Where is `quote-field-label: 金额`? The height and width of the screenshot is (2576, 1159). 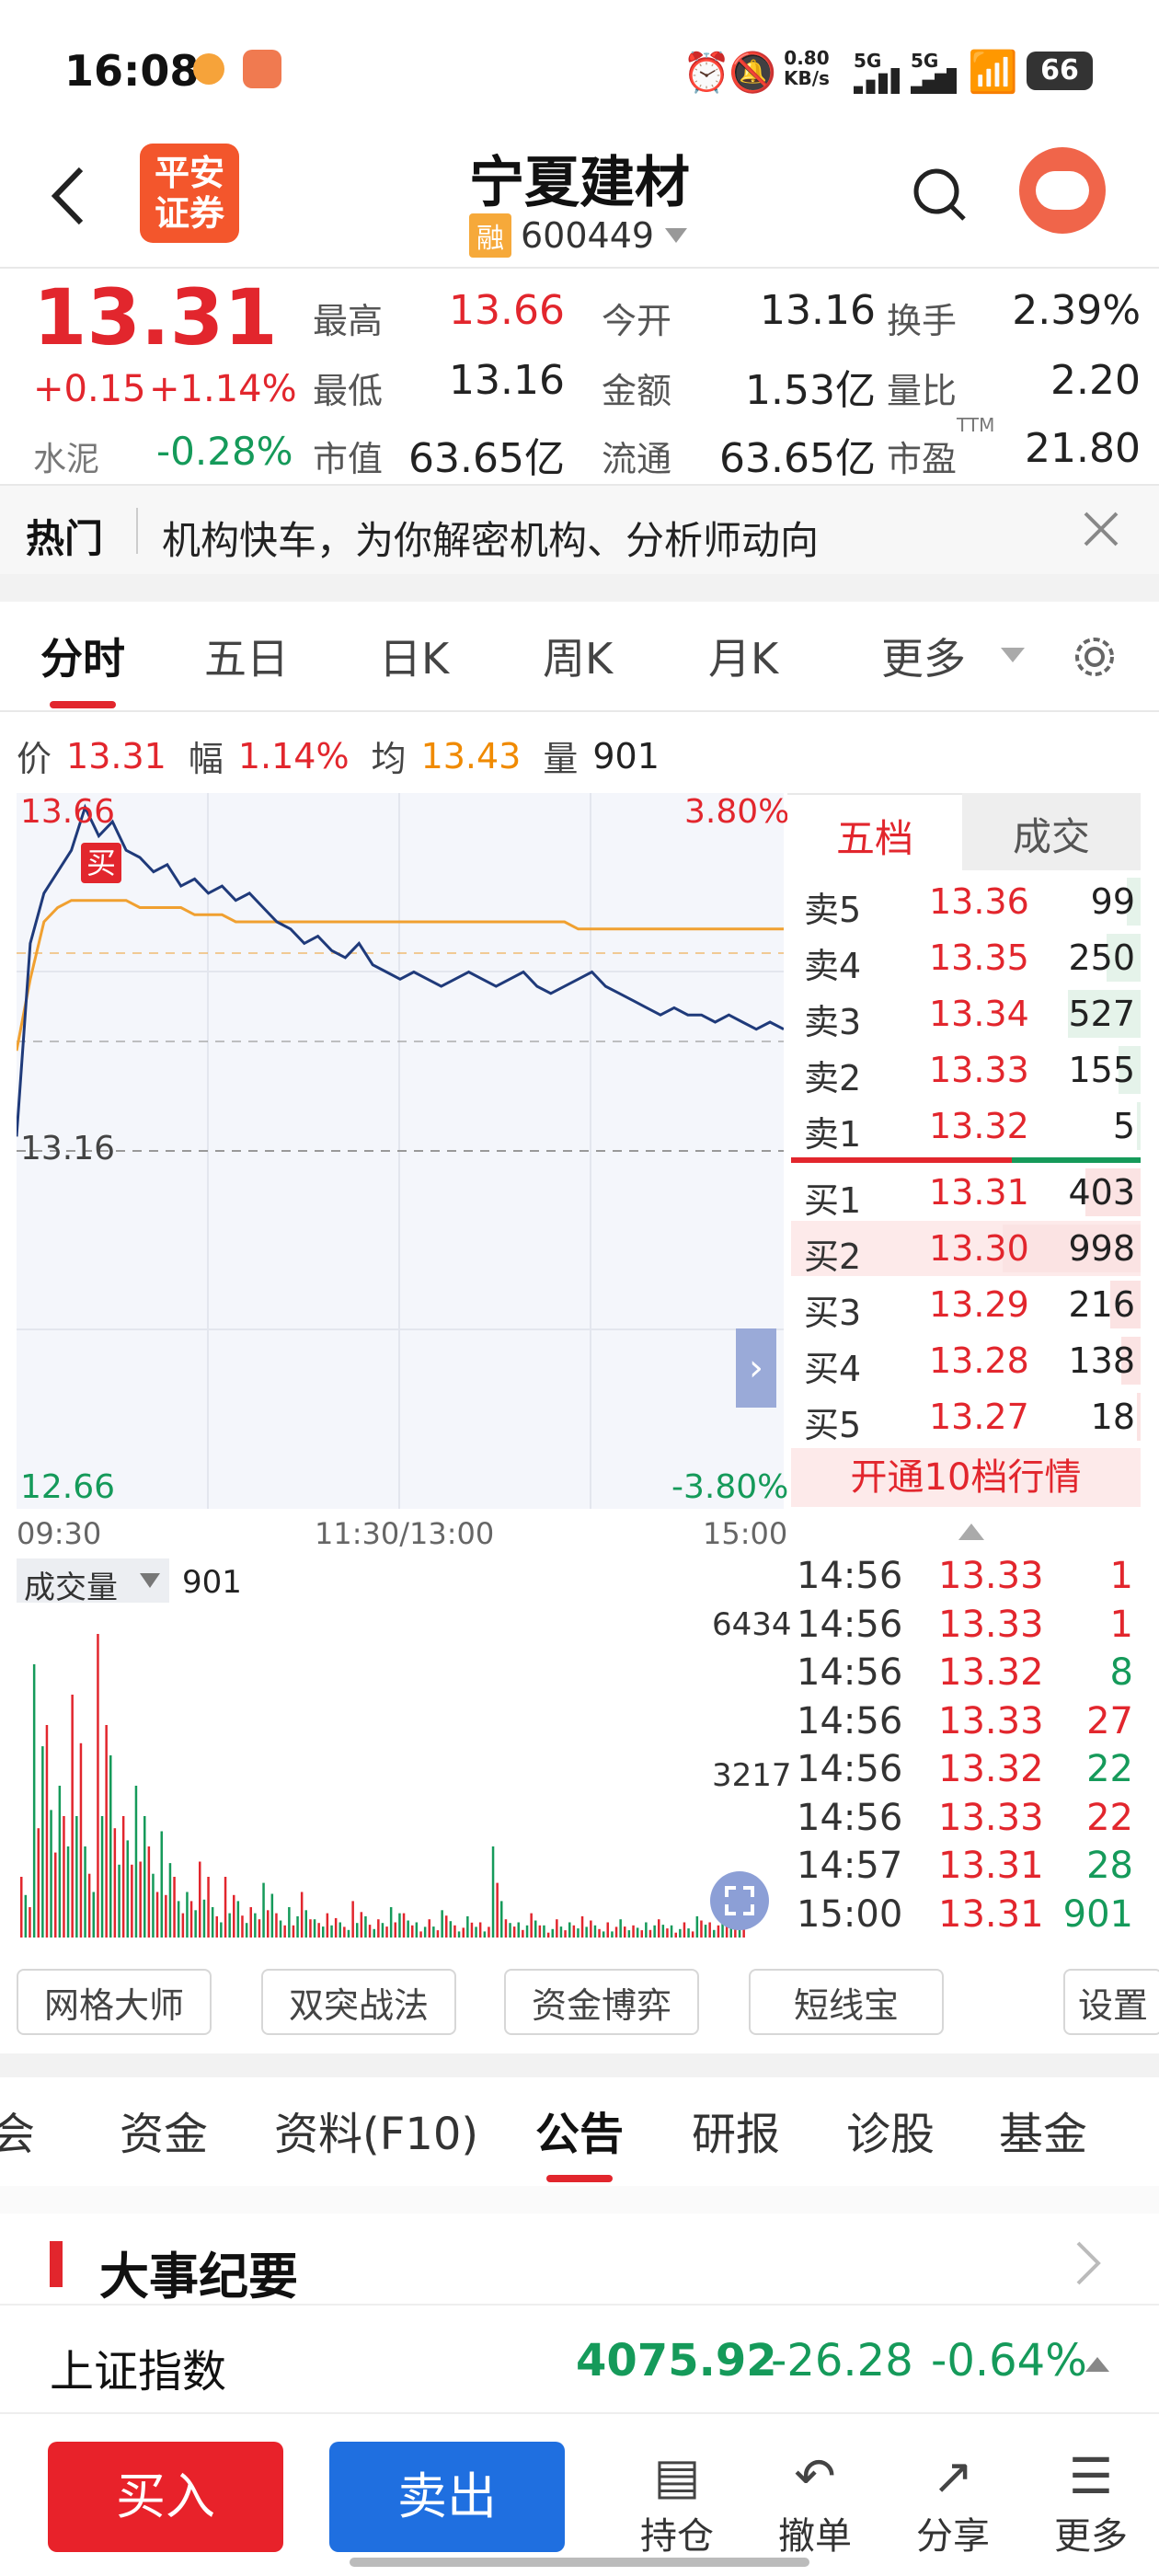 quote-field-label: 金额 is located at coordinates (637, 391).